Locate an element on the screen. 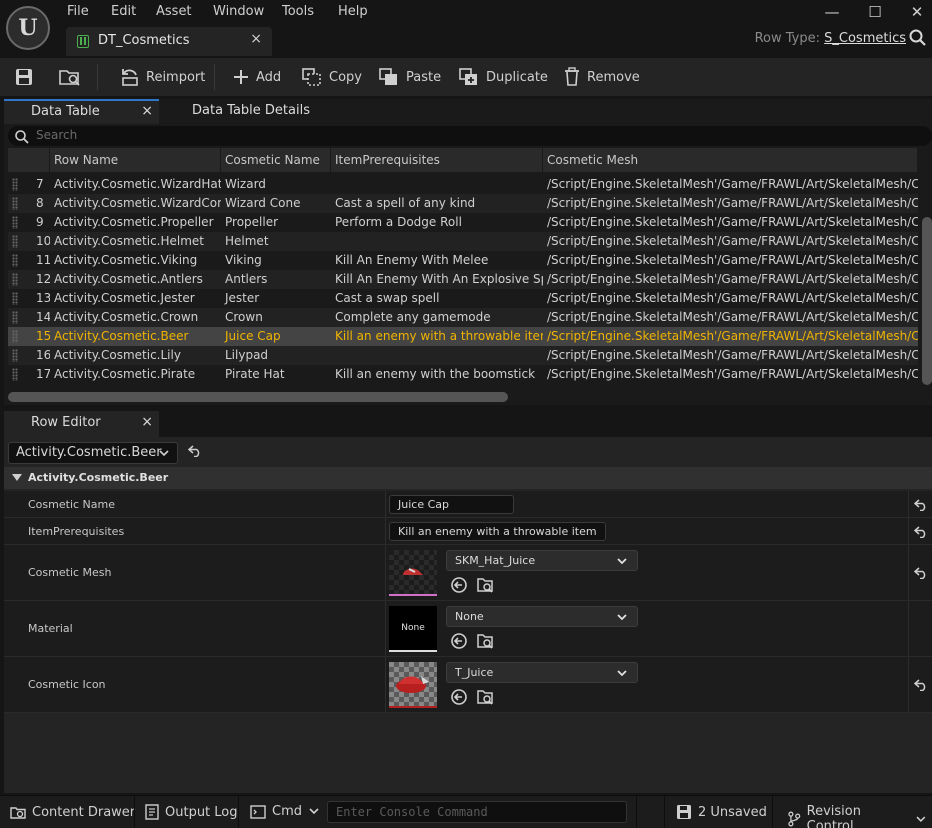  copy-button: Copy is located at coordinates (331, 77).